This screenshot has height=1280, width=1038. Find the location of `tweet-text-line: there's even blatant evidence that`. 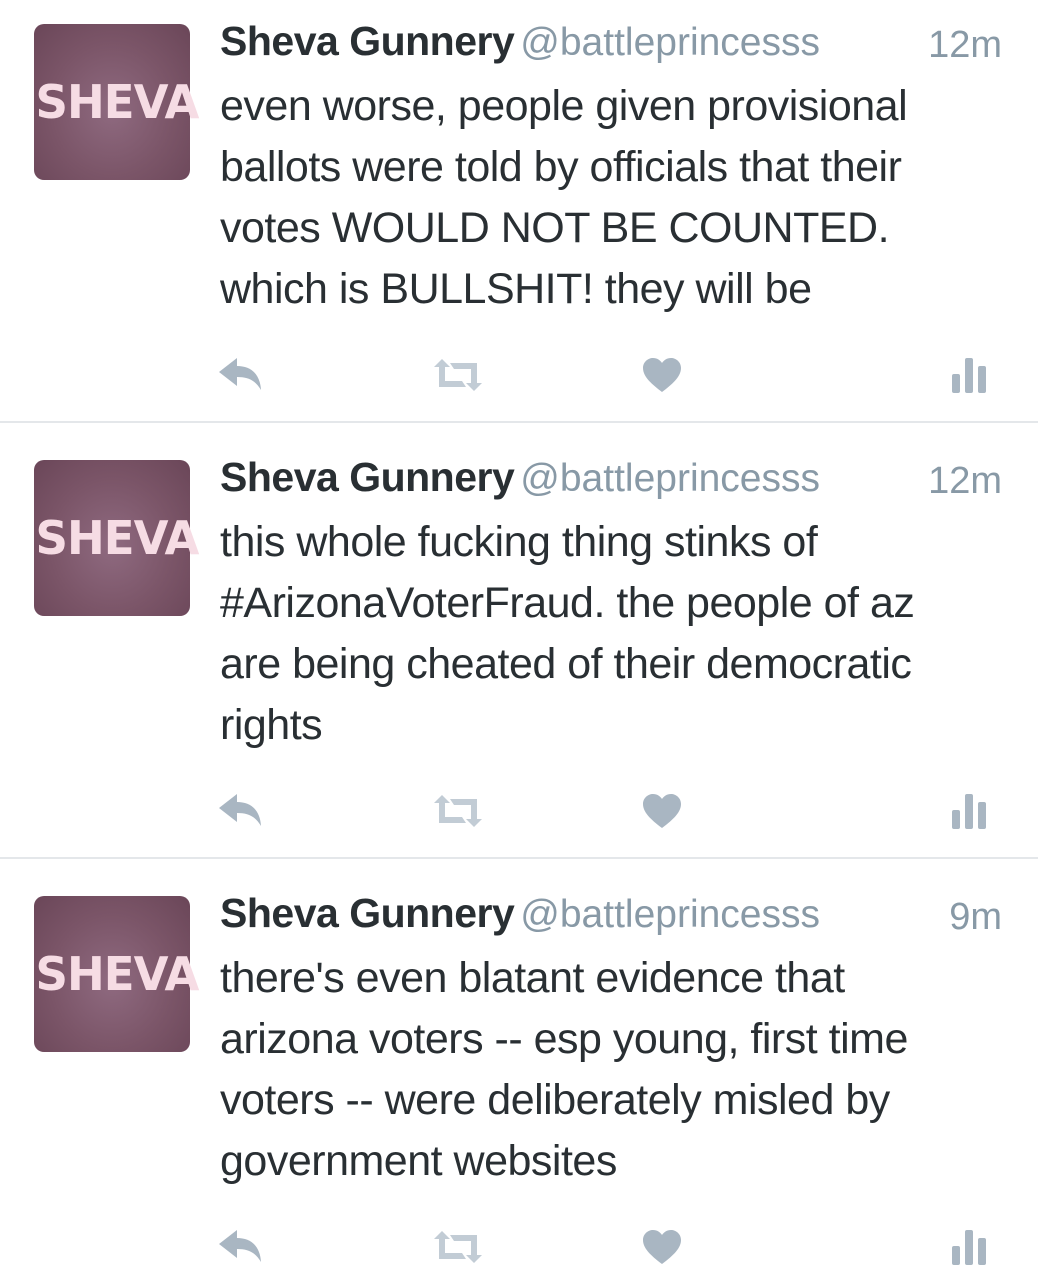

tweet-text-line: there's even blatant evidence that is located at coordinates (532, 978).